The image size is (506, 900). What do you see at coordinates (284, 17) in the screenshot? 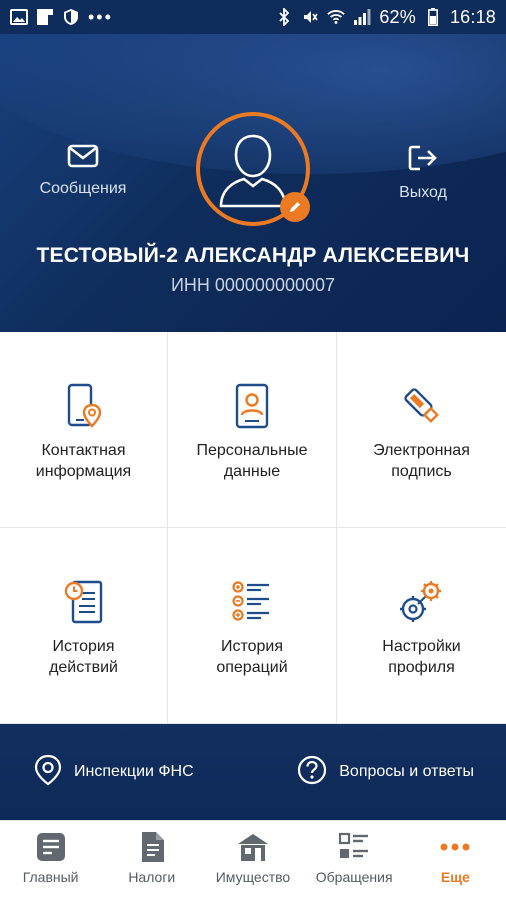
I see `bluetooth-icon` at bounding box center [284, 17].